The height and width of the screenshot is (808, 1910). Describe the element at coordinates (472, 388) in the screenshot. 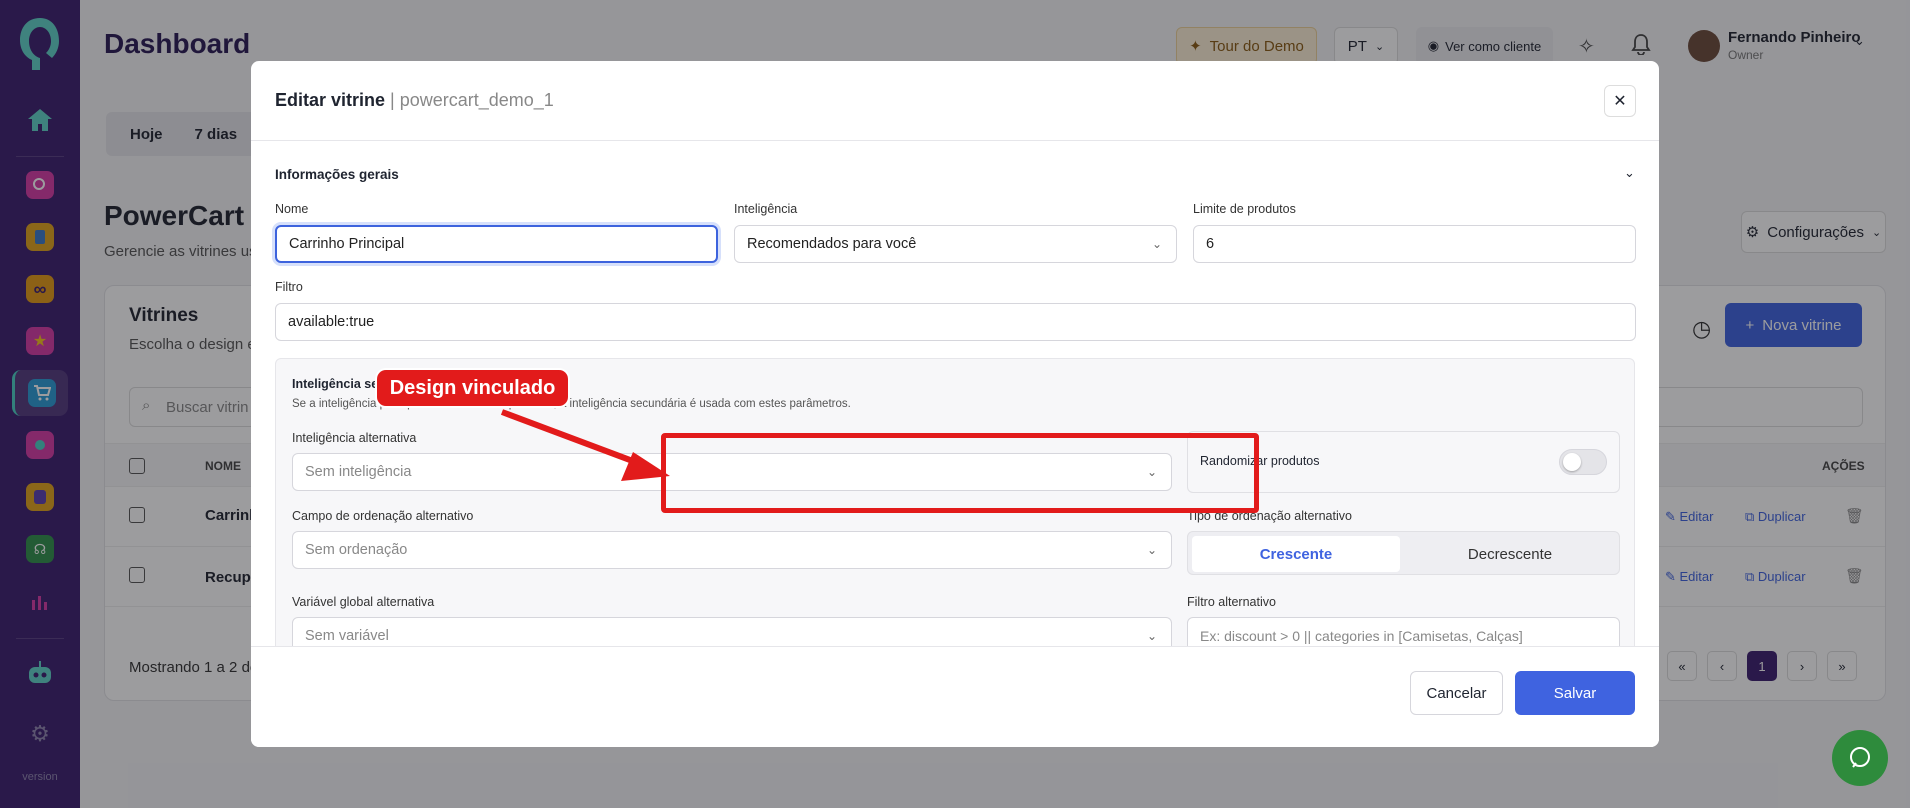

I see `annotation-callout: Design vinculado` at that location.